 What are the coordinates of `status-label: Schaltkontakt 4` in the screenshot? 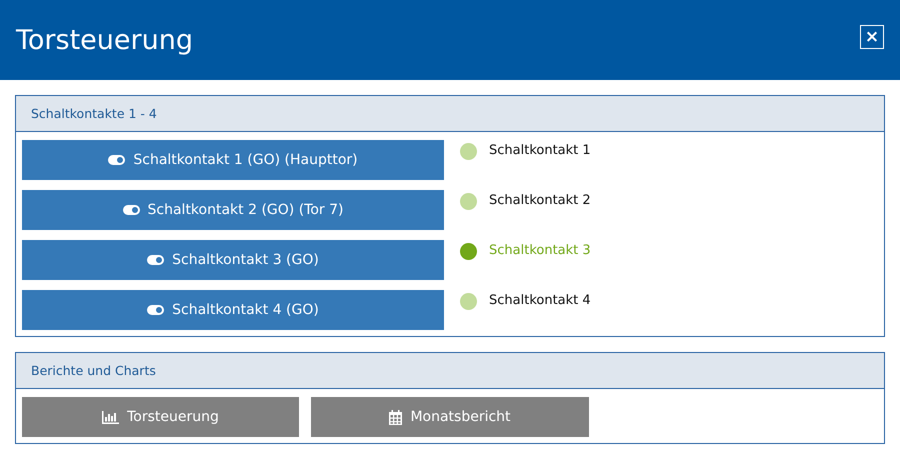 It's located at (540, 300).